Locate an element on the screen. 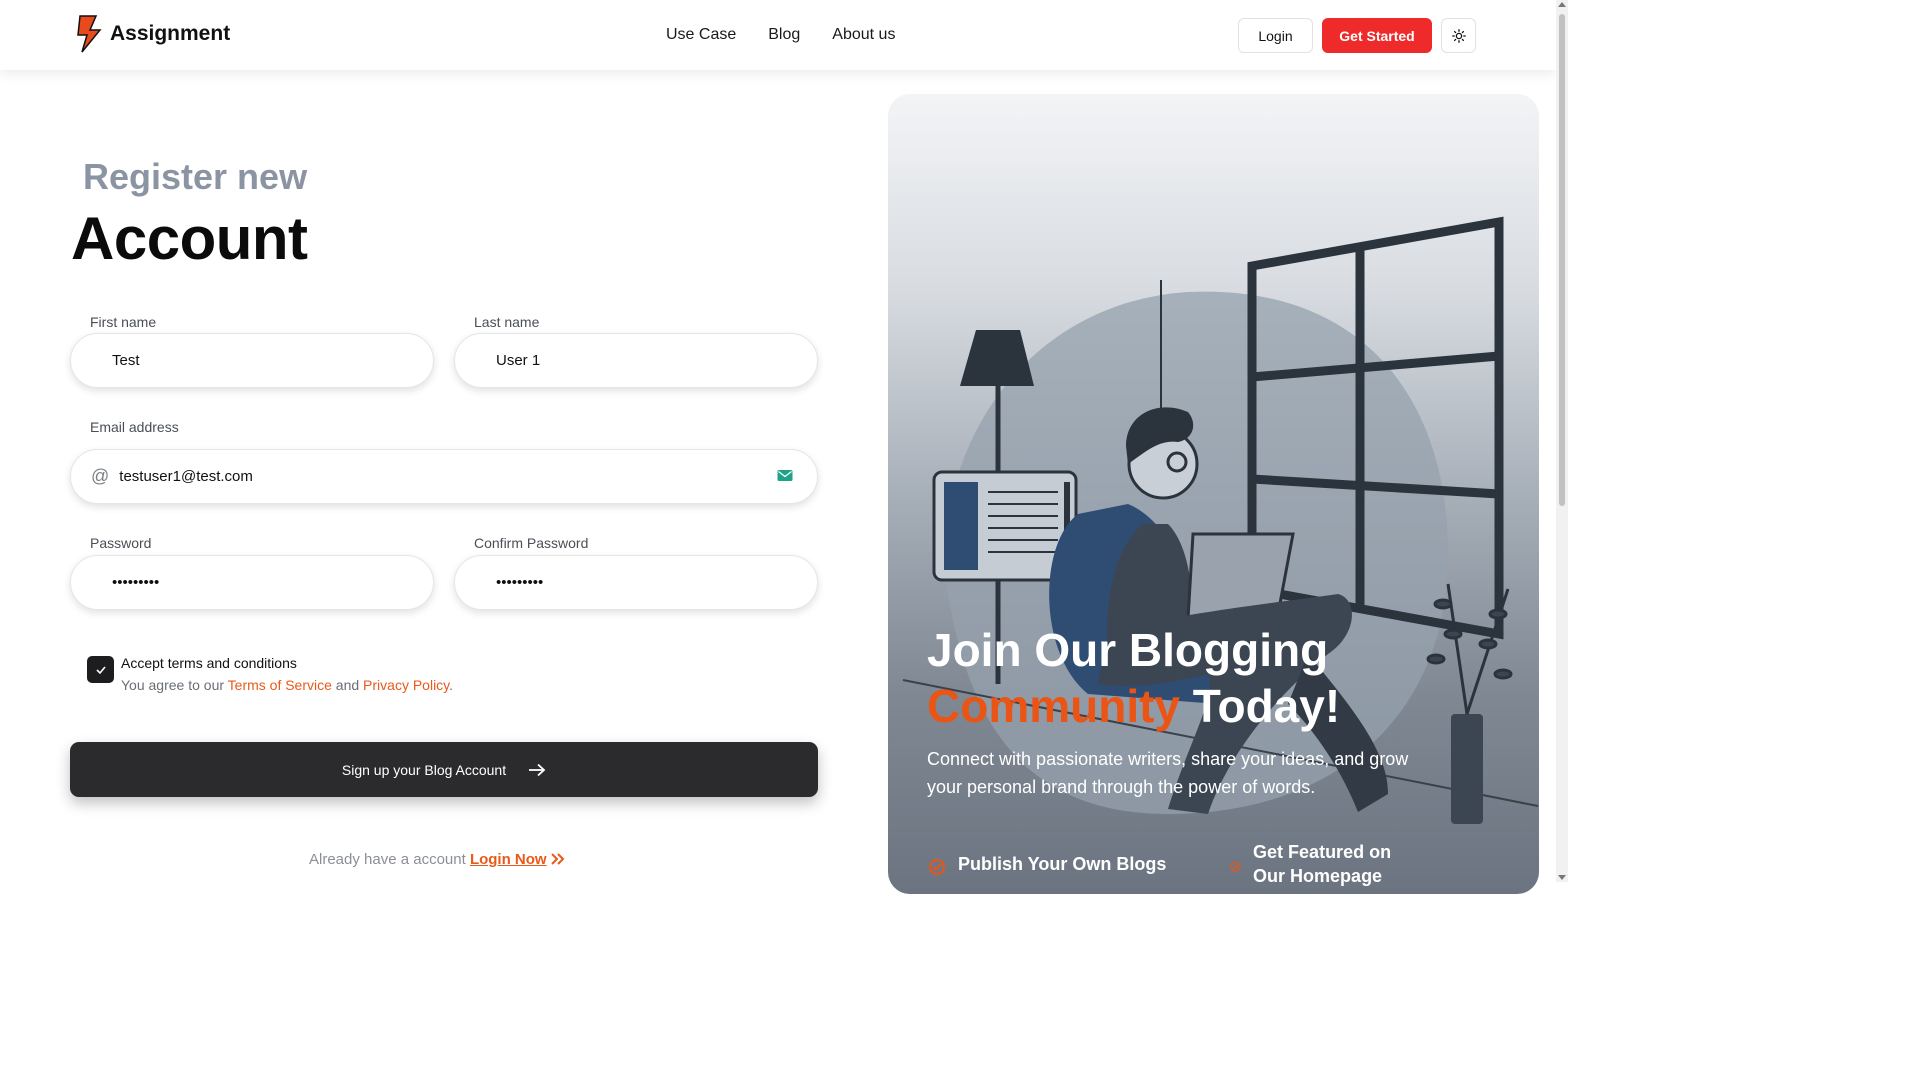 Image resolution: width=1920 pixels, height=1080 pixels. email-field: @ is located at coordinates (444, 476).